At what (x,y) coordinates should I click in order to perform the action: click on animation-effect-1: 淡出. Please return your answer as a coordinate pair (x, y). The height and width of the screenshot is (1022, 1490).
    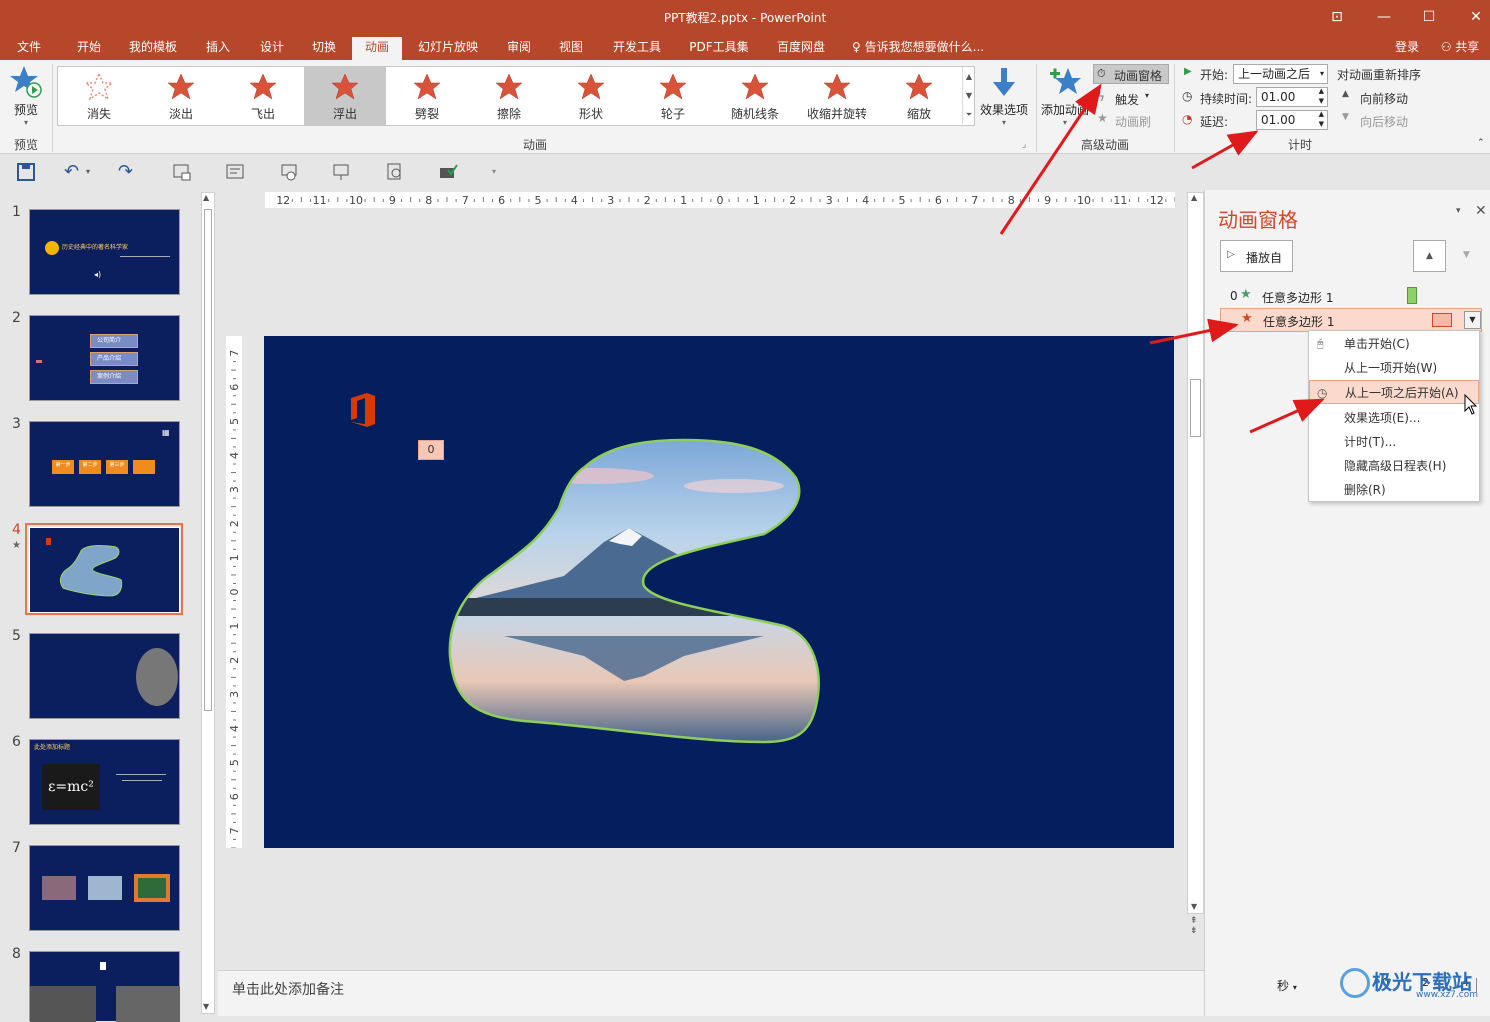
    Looking at the image, I should click on (181, 96).